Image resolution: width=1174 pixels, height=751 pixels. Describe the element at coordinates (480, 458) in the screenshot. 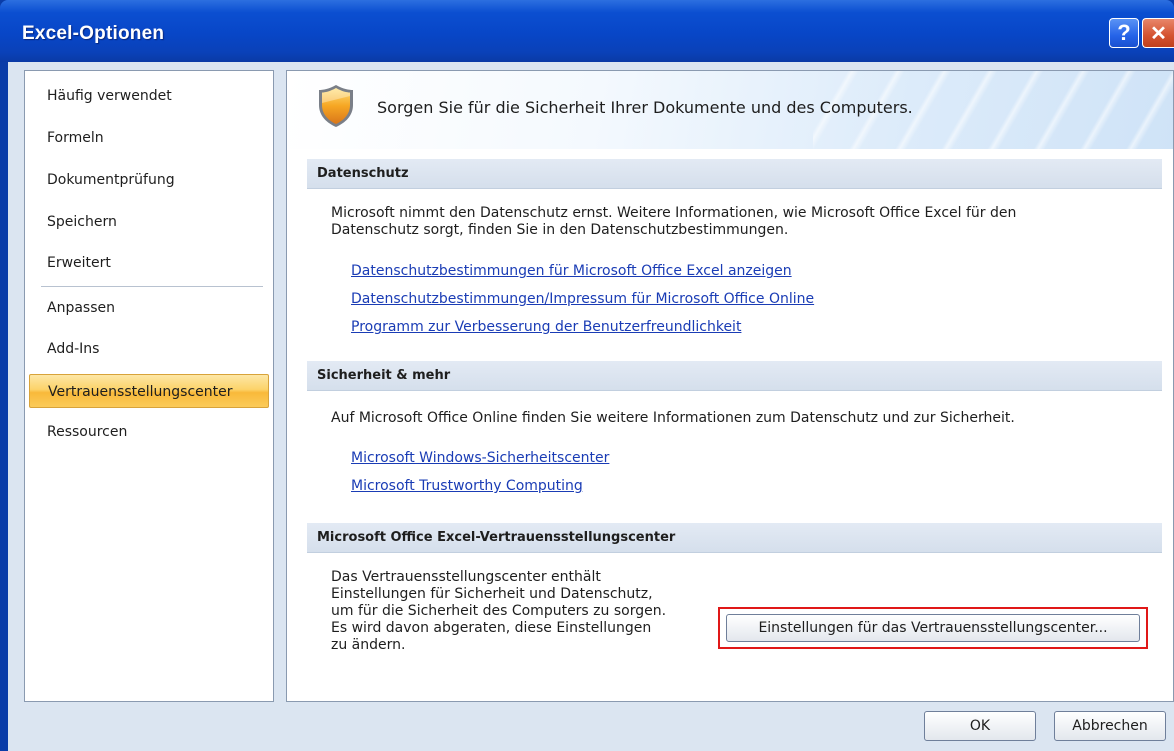

I see `link-windows-security-center: Microsoft Windows-Sicherheitscenter` at that location.